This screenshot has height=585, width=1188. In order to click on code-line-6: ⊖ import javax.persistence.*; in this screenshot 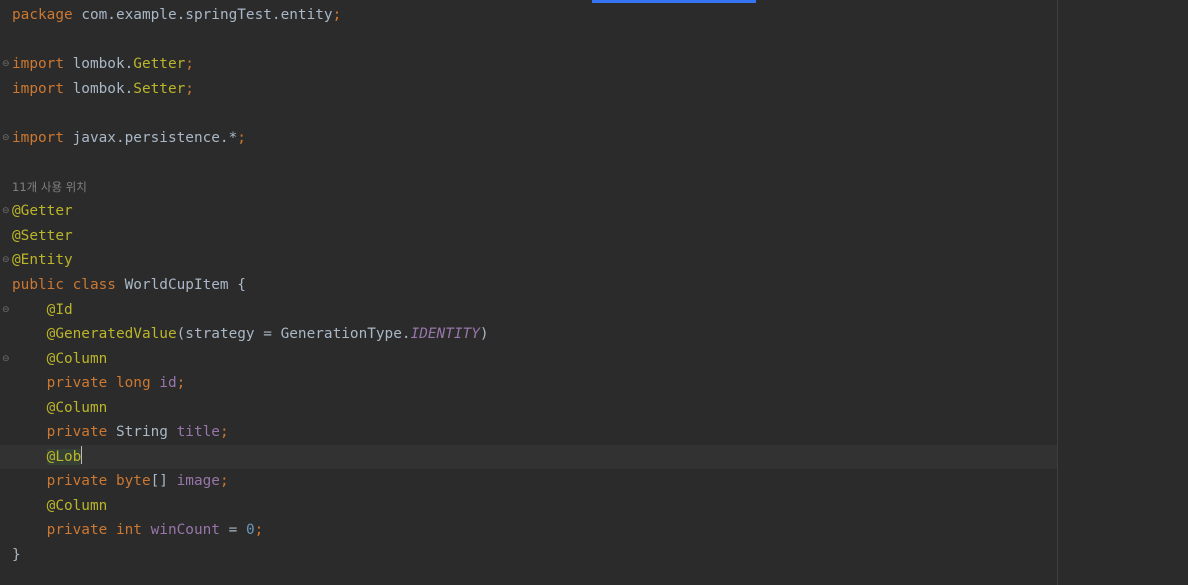, I will do `click(528, 138)`.